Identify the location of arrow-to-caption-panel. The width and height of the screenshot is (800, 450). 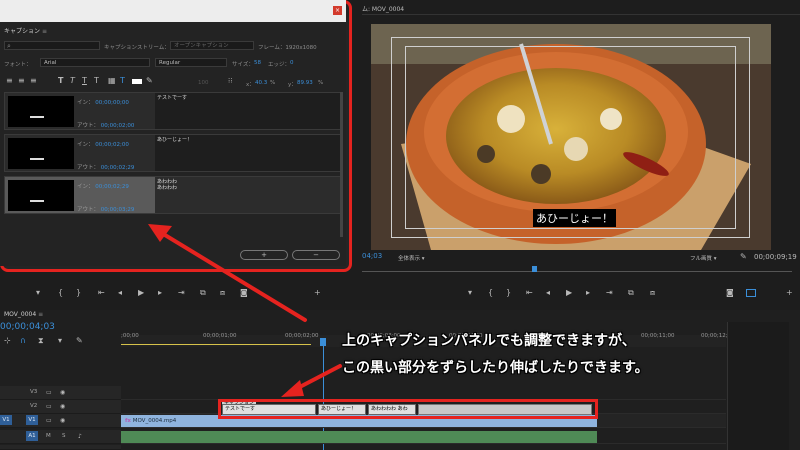
(232, 276).